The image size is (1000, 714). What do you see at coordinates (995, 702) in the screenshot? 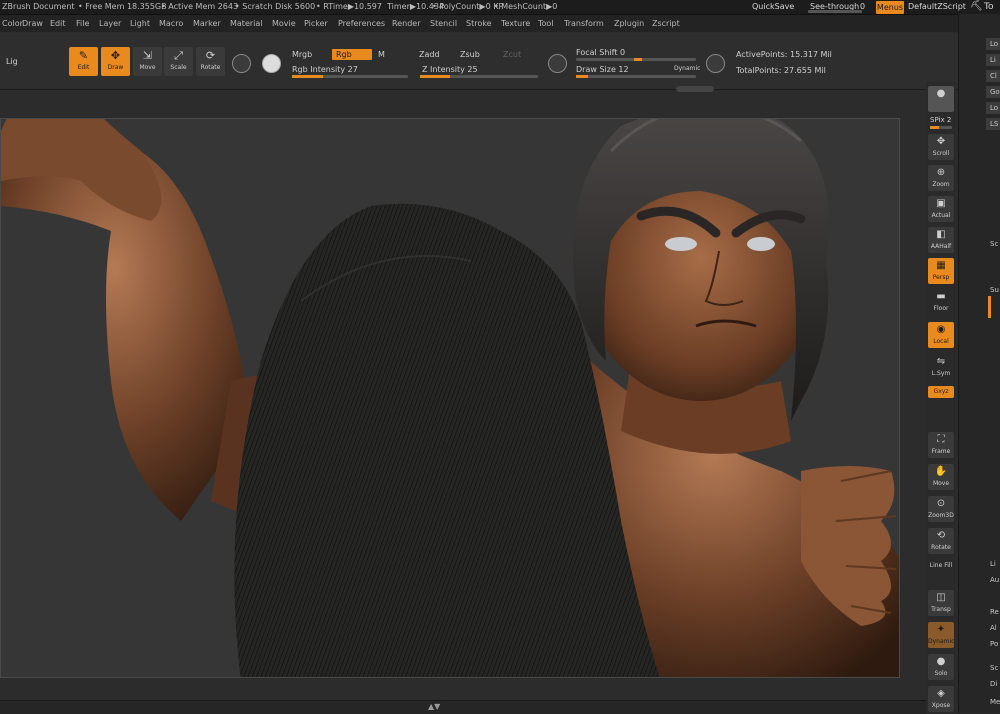
I see `palette-item: Me` at bounding box center [995, 702].